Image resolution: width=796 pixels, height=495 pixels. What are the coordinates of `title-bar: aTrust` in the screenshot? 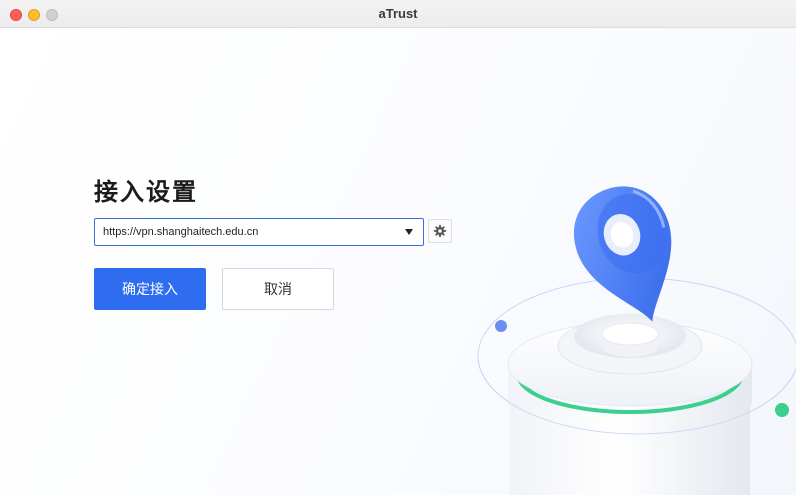 It's located at (398, 14).